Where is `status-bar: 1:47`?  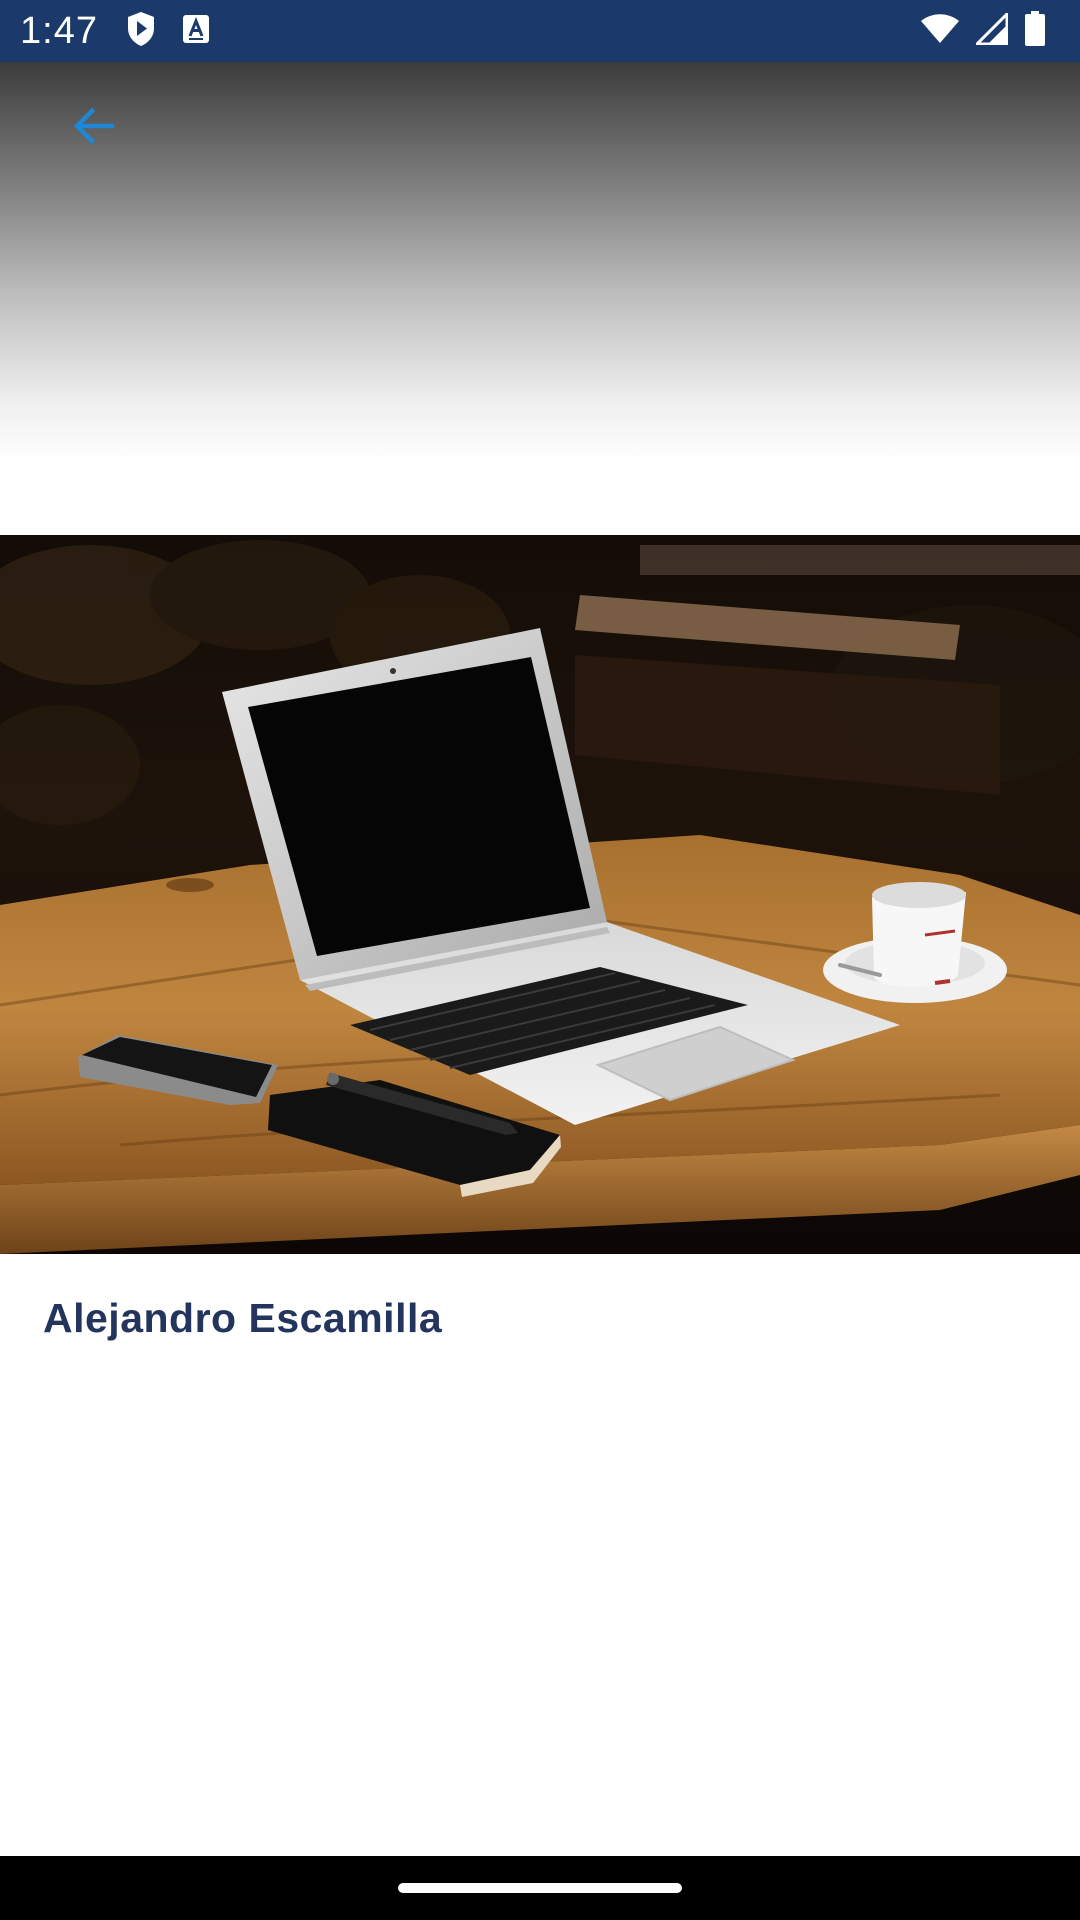 status-bar: 1:47 is located at coordinates (540, 31).